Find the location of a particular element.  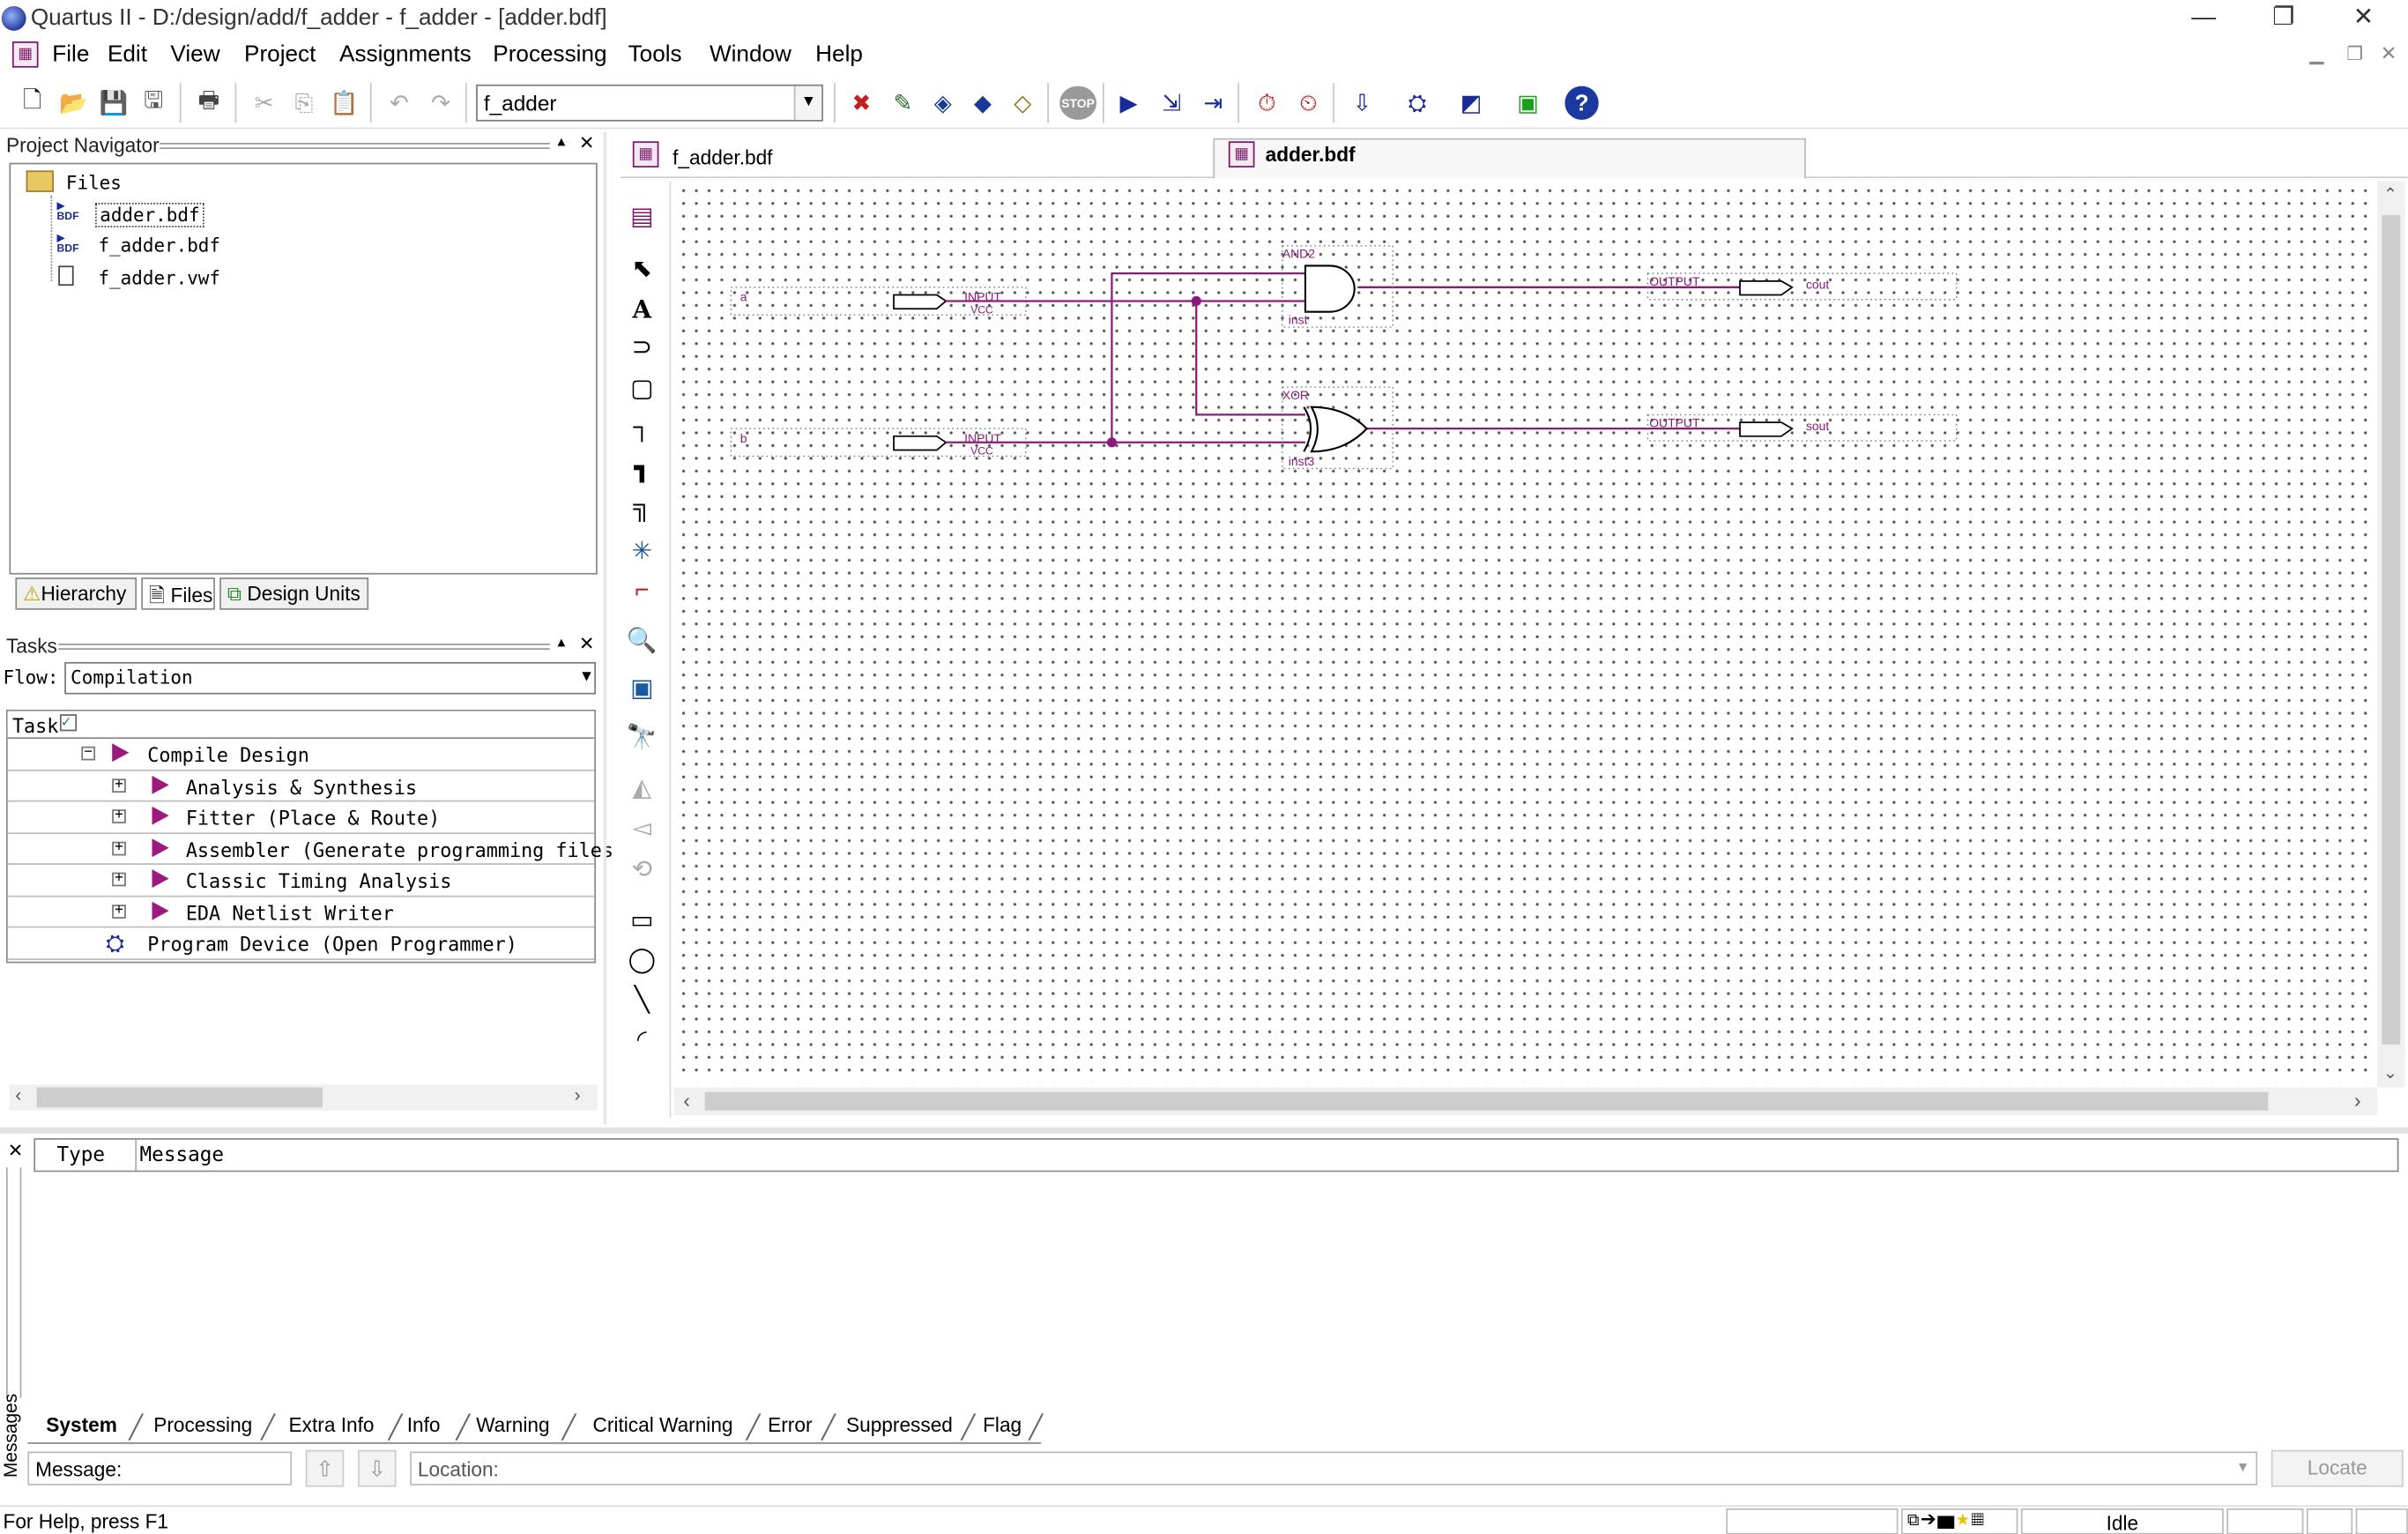

tab-extra-info: Extra Info is located at coordinates (332, 1428).